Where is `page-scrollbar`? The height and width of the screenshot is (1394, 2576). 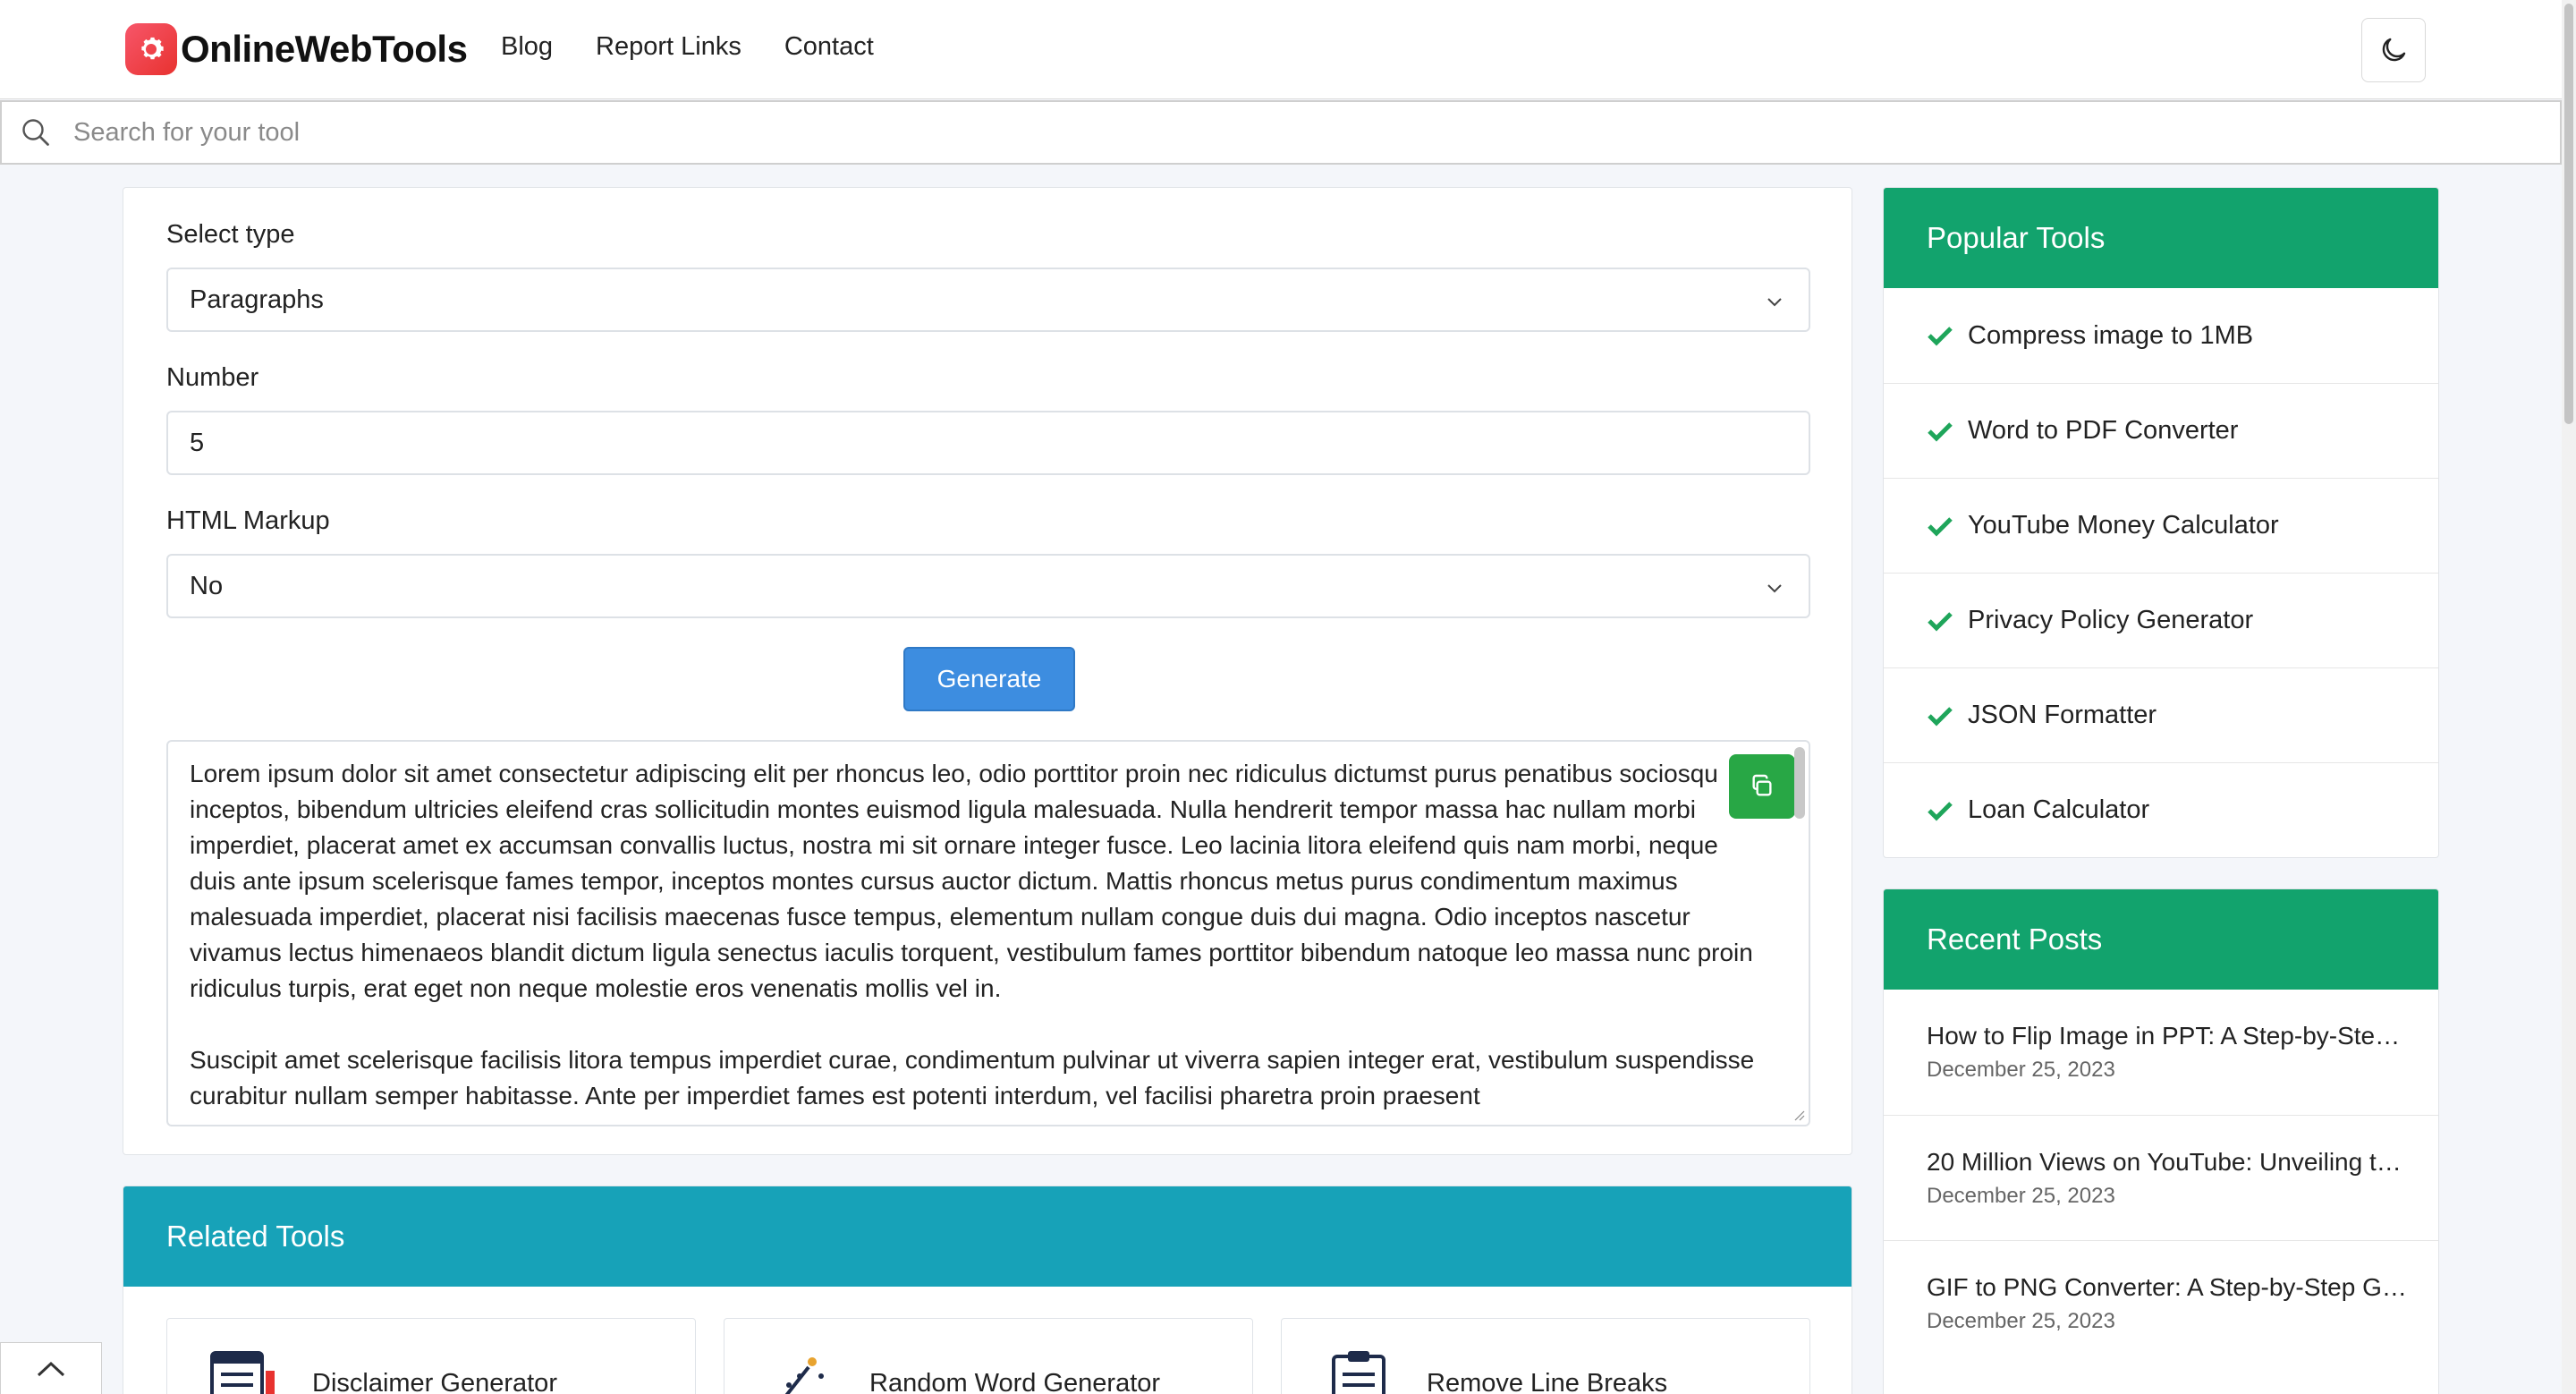
page-scrollbar is located at coordinates (2569, 697).